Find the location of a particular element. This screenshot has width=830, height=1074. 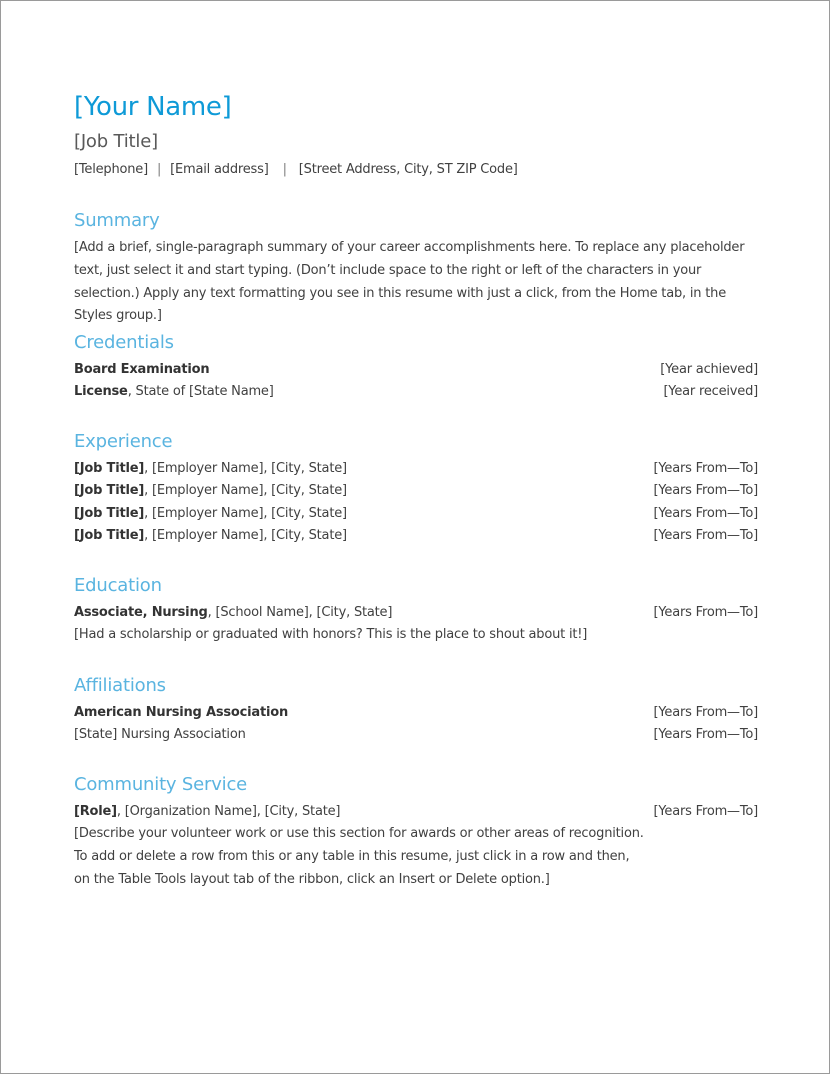

education-dates: [Years From—To] is located at coordinates (706, 612).